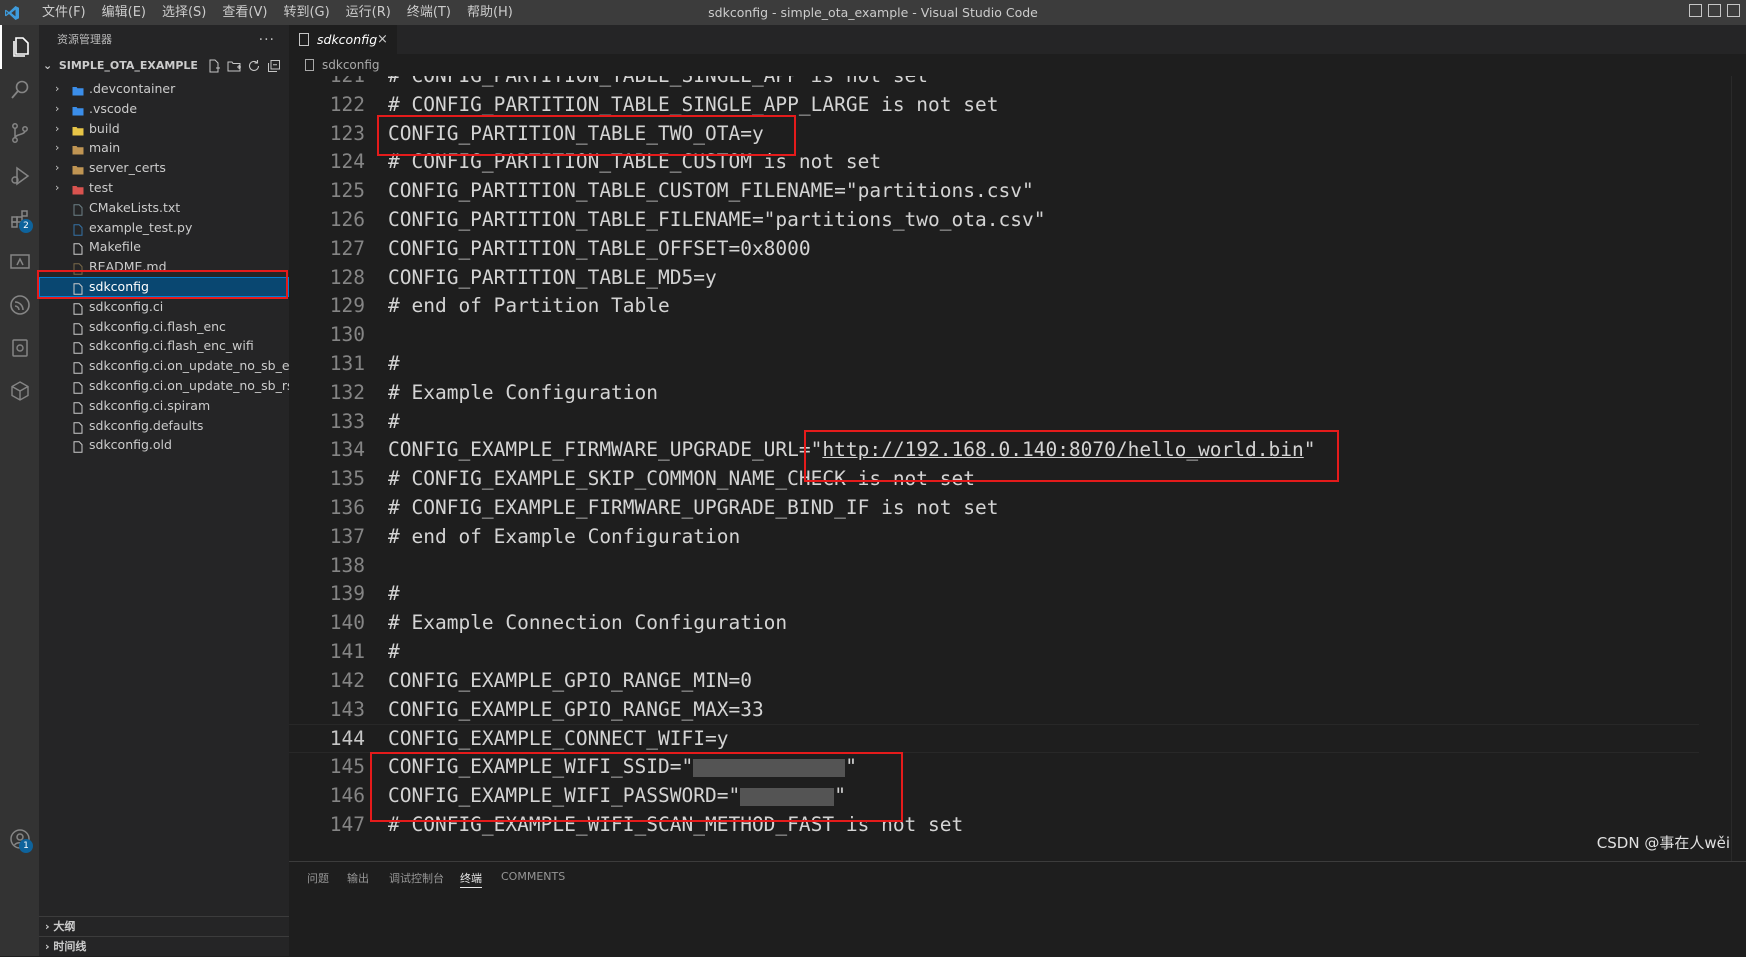 This screenshot has height=957, width=1746. Describe the element at coordinates (78, 229) in the screenshot. I see `file-icon` at that location.